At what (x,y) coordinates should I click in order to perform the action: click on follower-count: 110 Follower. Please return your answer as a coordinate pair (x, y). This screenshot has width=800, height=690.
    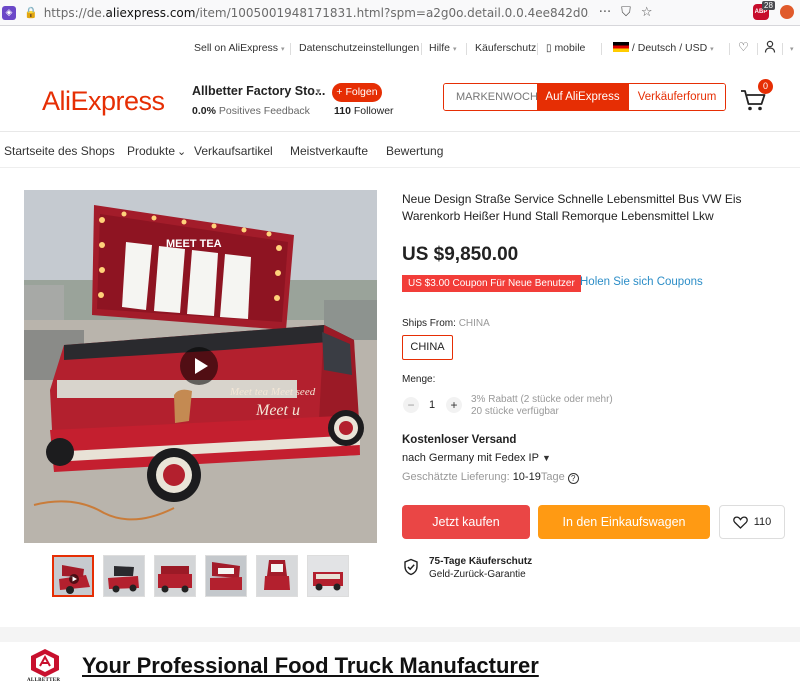
    Looking at the image, I should click on (364, 111).